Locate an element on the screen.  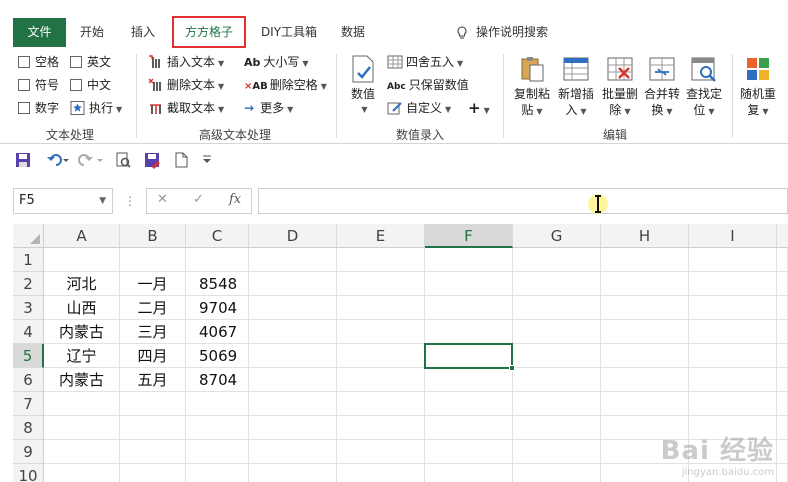
tell-me-search: 操作说明搜索 is located at coordinates (502, 32).